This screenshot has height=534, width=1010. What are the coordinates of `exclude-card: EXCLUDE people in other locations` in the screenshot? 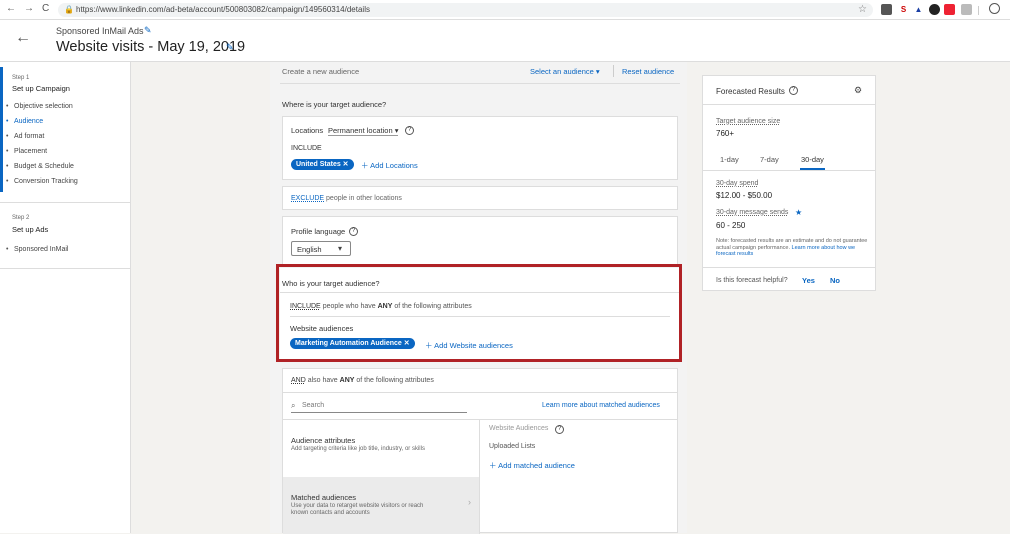 It's located at (480, 198).